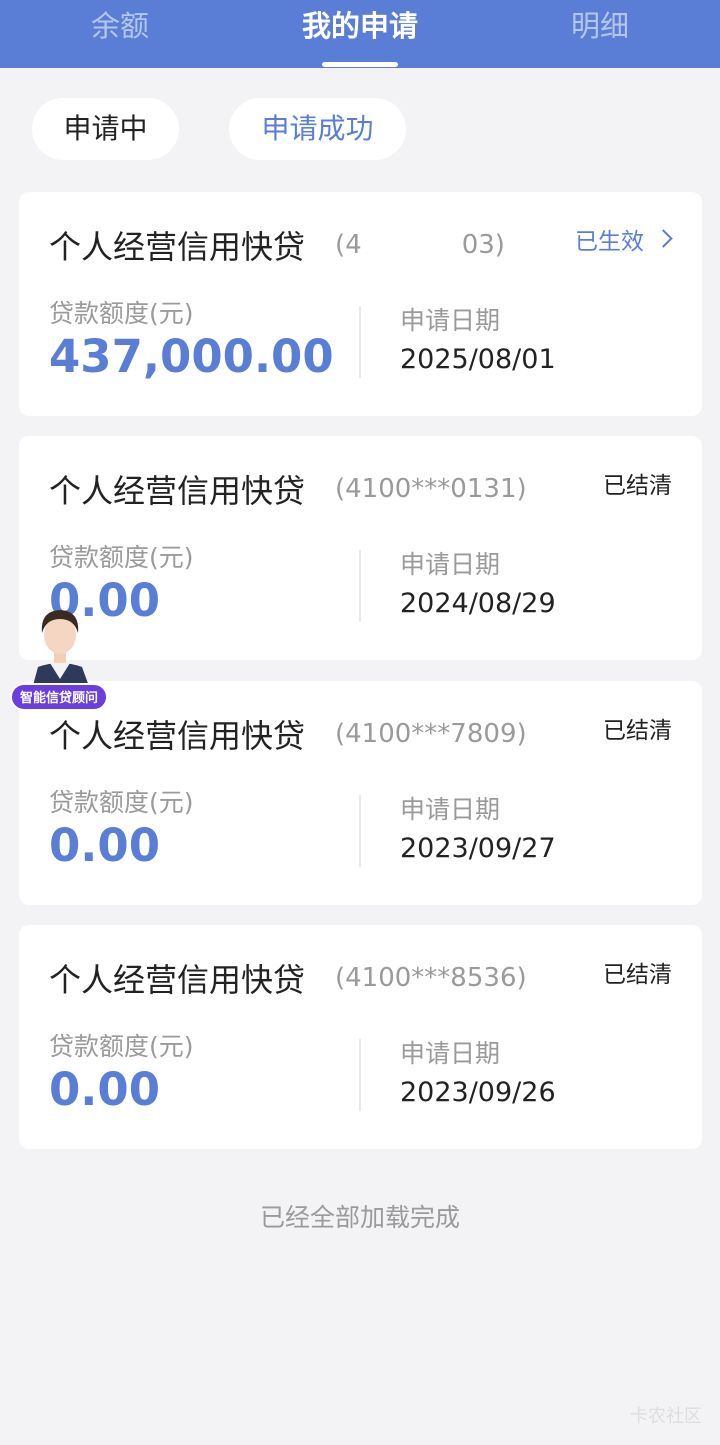  I want to click on loan-account-suffix: 03), so click(483, 245).